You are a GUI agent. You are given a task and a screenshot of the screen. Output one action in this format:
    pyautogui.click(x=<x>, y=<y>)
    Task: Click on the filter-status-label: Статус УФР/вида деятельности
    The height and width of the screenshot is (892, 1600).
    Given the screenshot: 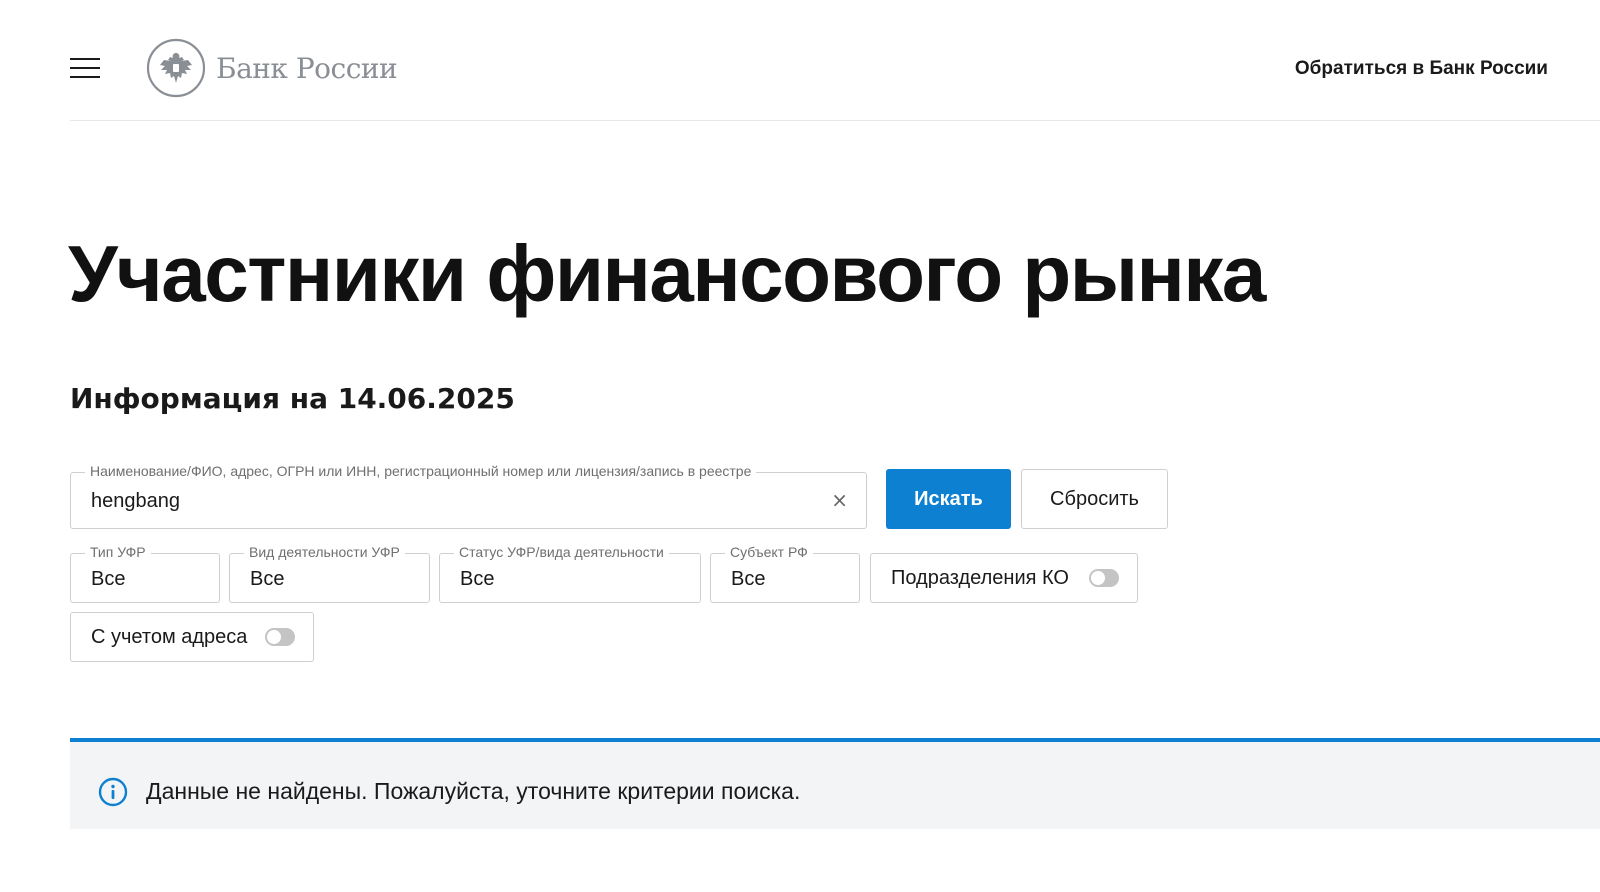 What is the action you would take?
    pyautogui.click(x=561, y=552)
    